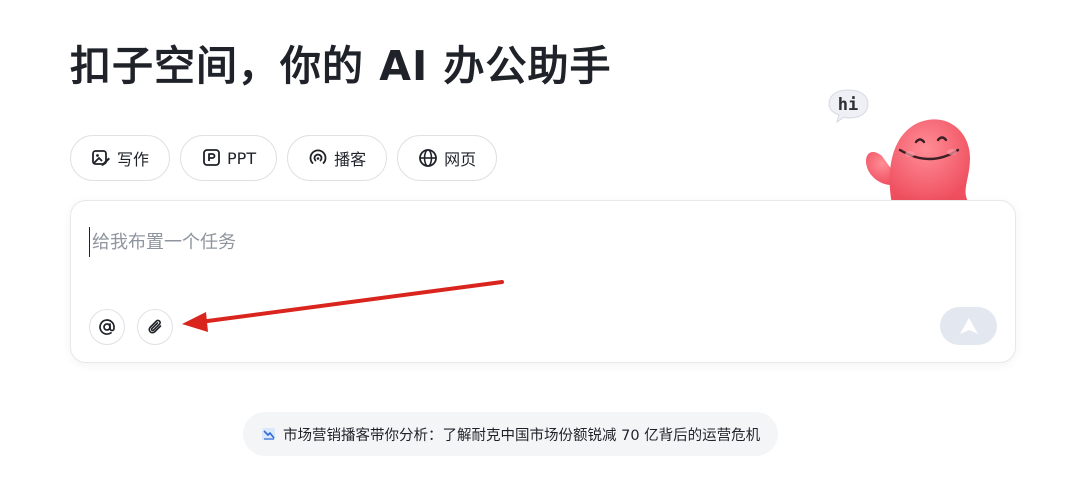 The height and width of the screenshot is (501, 1080). I want to click on attach-button, so click(155, 327).